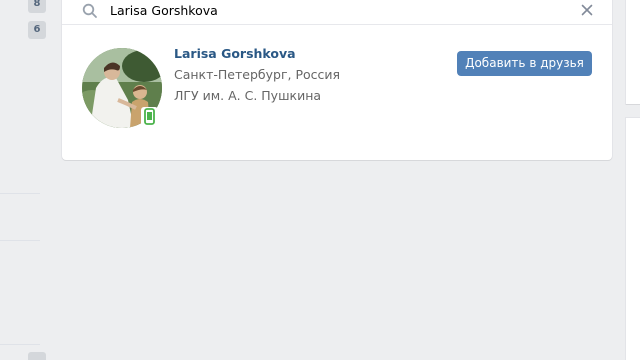 Image resolution: width=640 pixels, height=360 pixels. I want to click on result-location: Санкт-Петербург, Россия, so click(257, 74).